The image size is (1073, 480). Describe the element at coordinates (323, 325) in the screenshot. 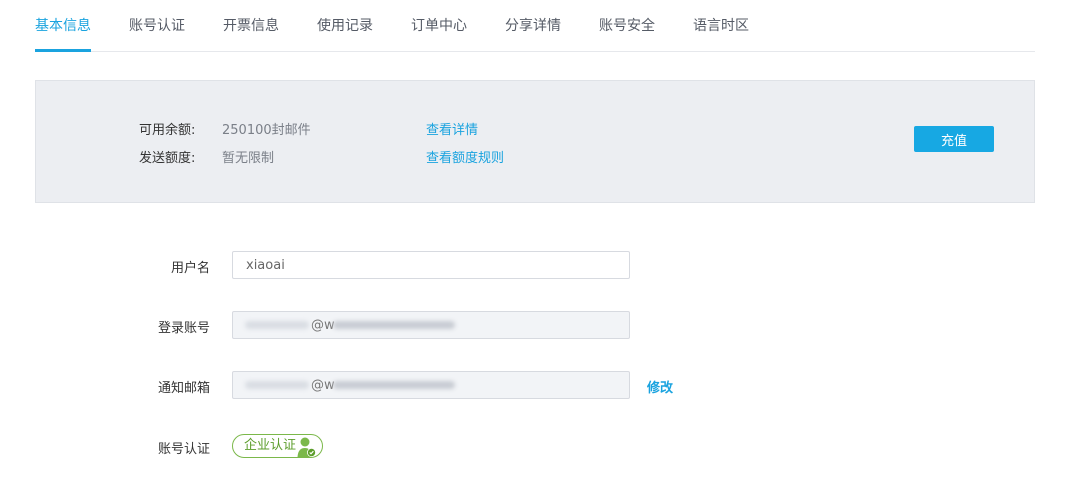

I see `login-account-value: @w` at that location.